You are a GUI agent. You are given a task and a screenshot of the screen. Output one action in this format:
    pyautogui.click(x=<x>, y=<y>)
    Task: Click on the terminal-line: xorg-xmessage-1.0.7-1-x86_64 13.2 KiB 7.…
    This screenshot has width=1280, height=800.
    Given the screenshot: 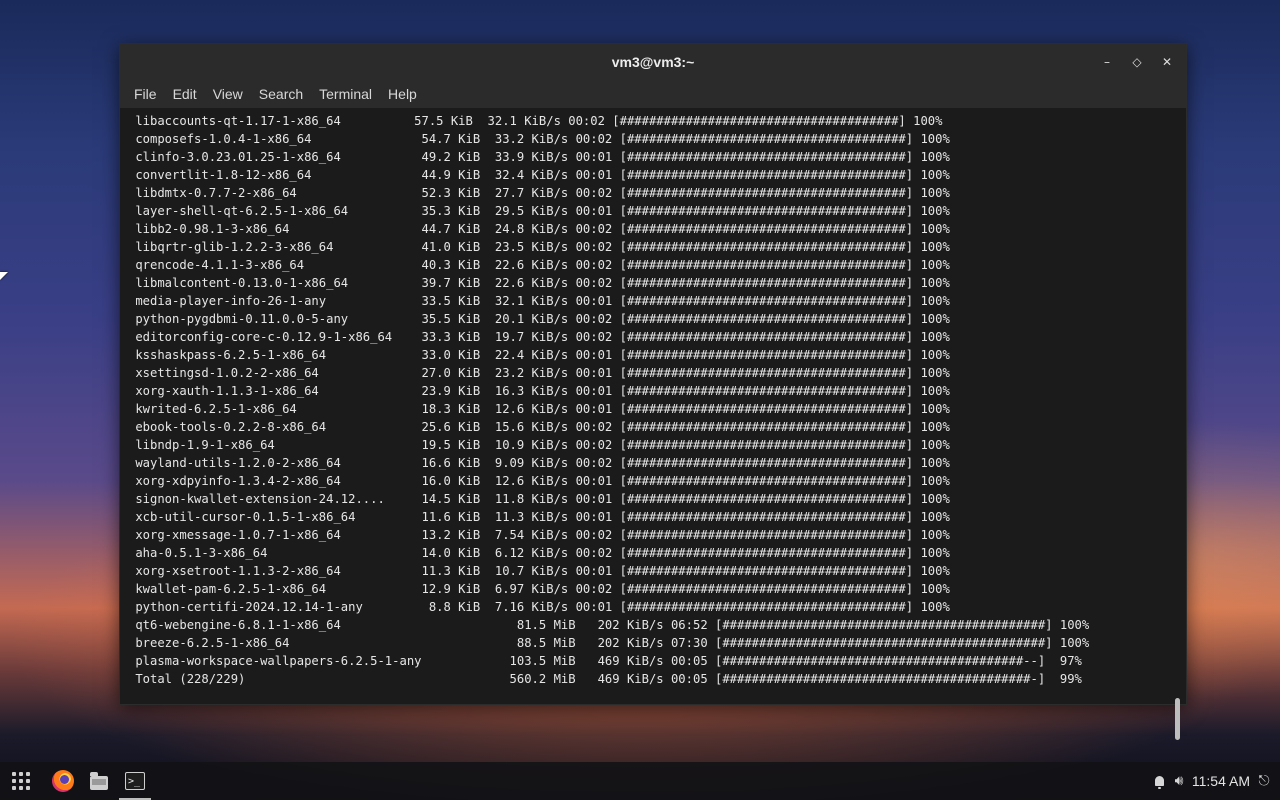 What is the action you would take?
    pyautogui.click(x=539, y=535)
    